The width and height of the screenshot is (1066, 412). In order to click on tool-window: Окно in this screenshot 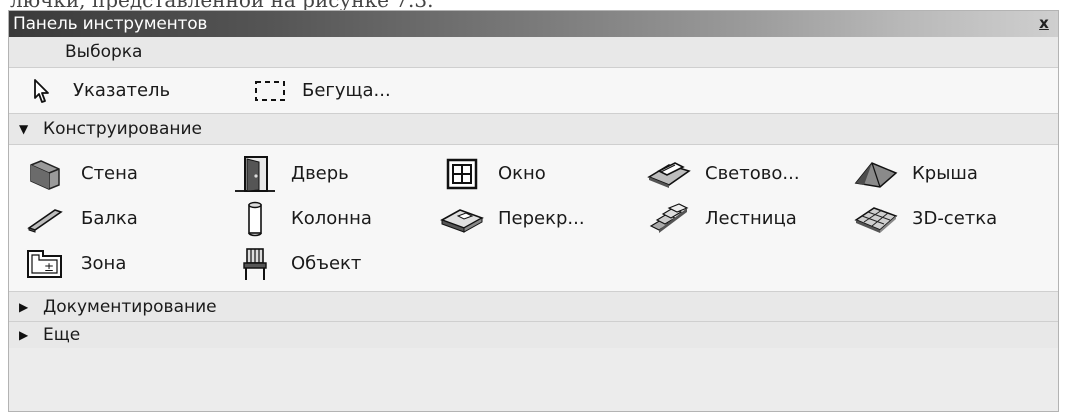, I will do `click(543, 174)`.